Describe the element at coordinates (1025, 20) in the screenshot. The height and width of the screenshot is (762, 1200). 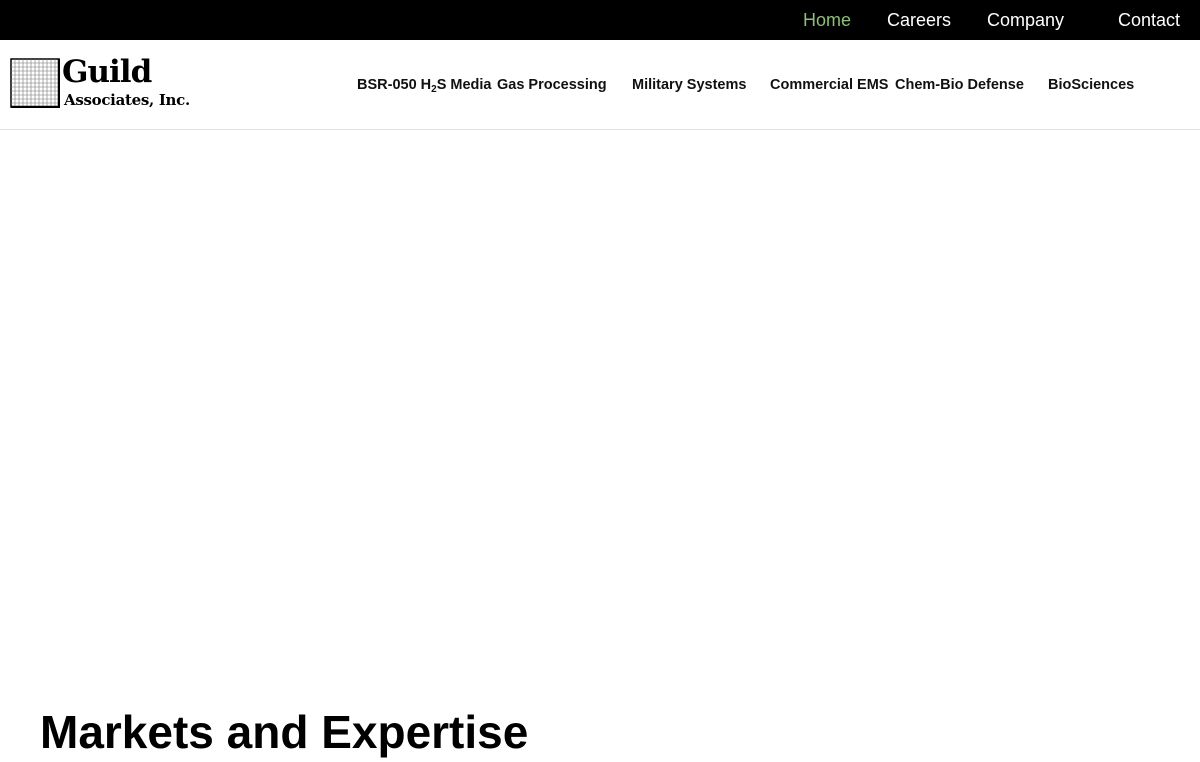
I see `topnav-company-link: Company` at that location.